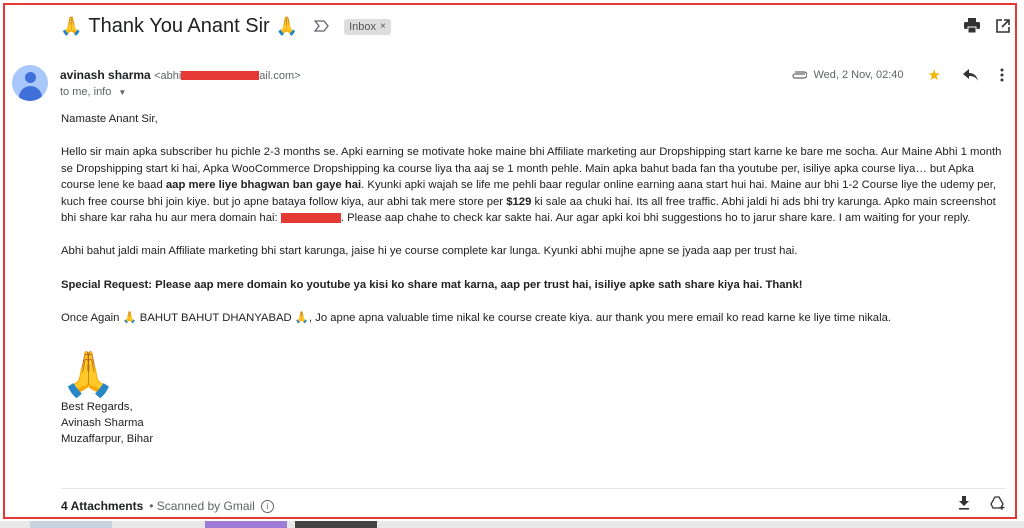  What do you see at coordinates (97, 406) in the screenshot?
I see `signature-line: Best Regards,` at bounding box center [97, 406].